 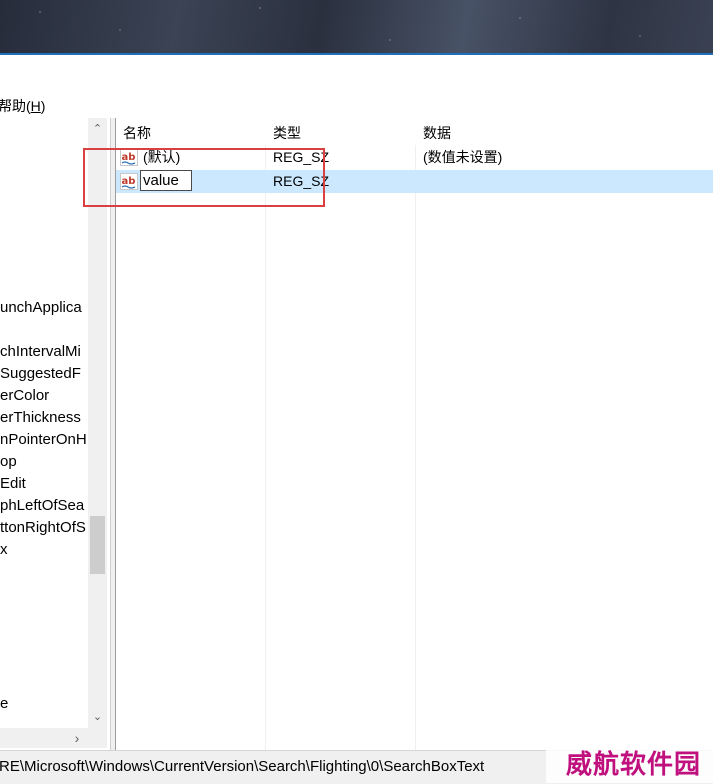 I want to click on scrollbar-corner, so click(x=97, y=738).